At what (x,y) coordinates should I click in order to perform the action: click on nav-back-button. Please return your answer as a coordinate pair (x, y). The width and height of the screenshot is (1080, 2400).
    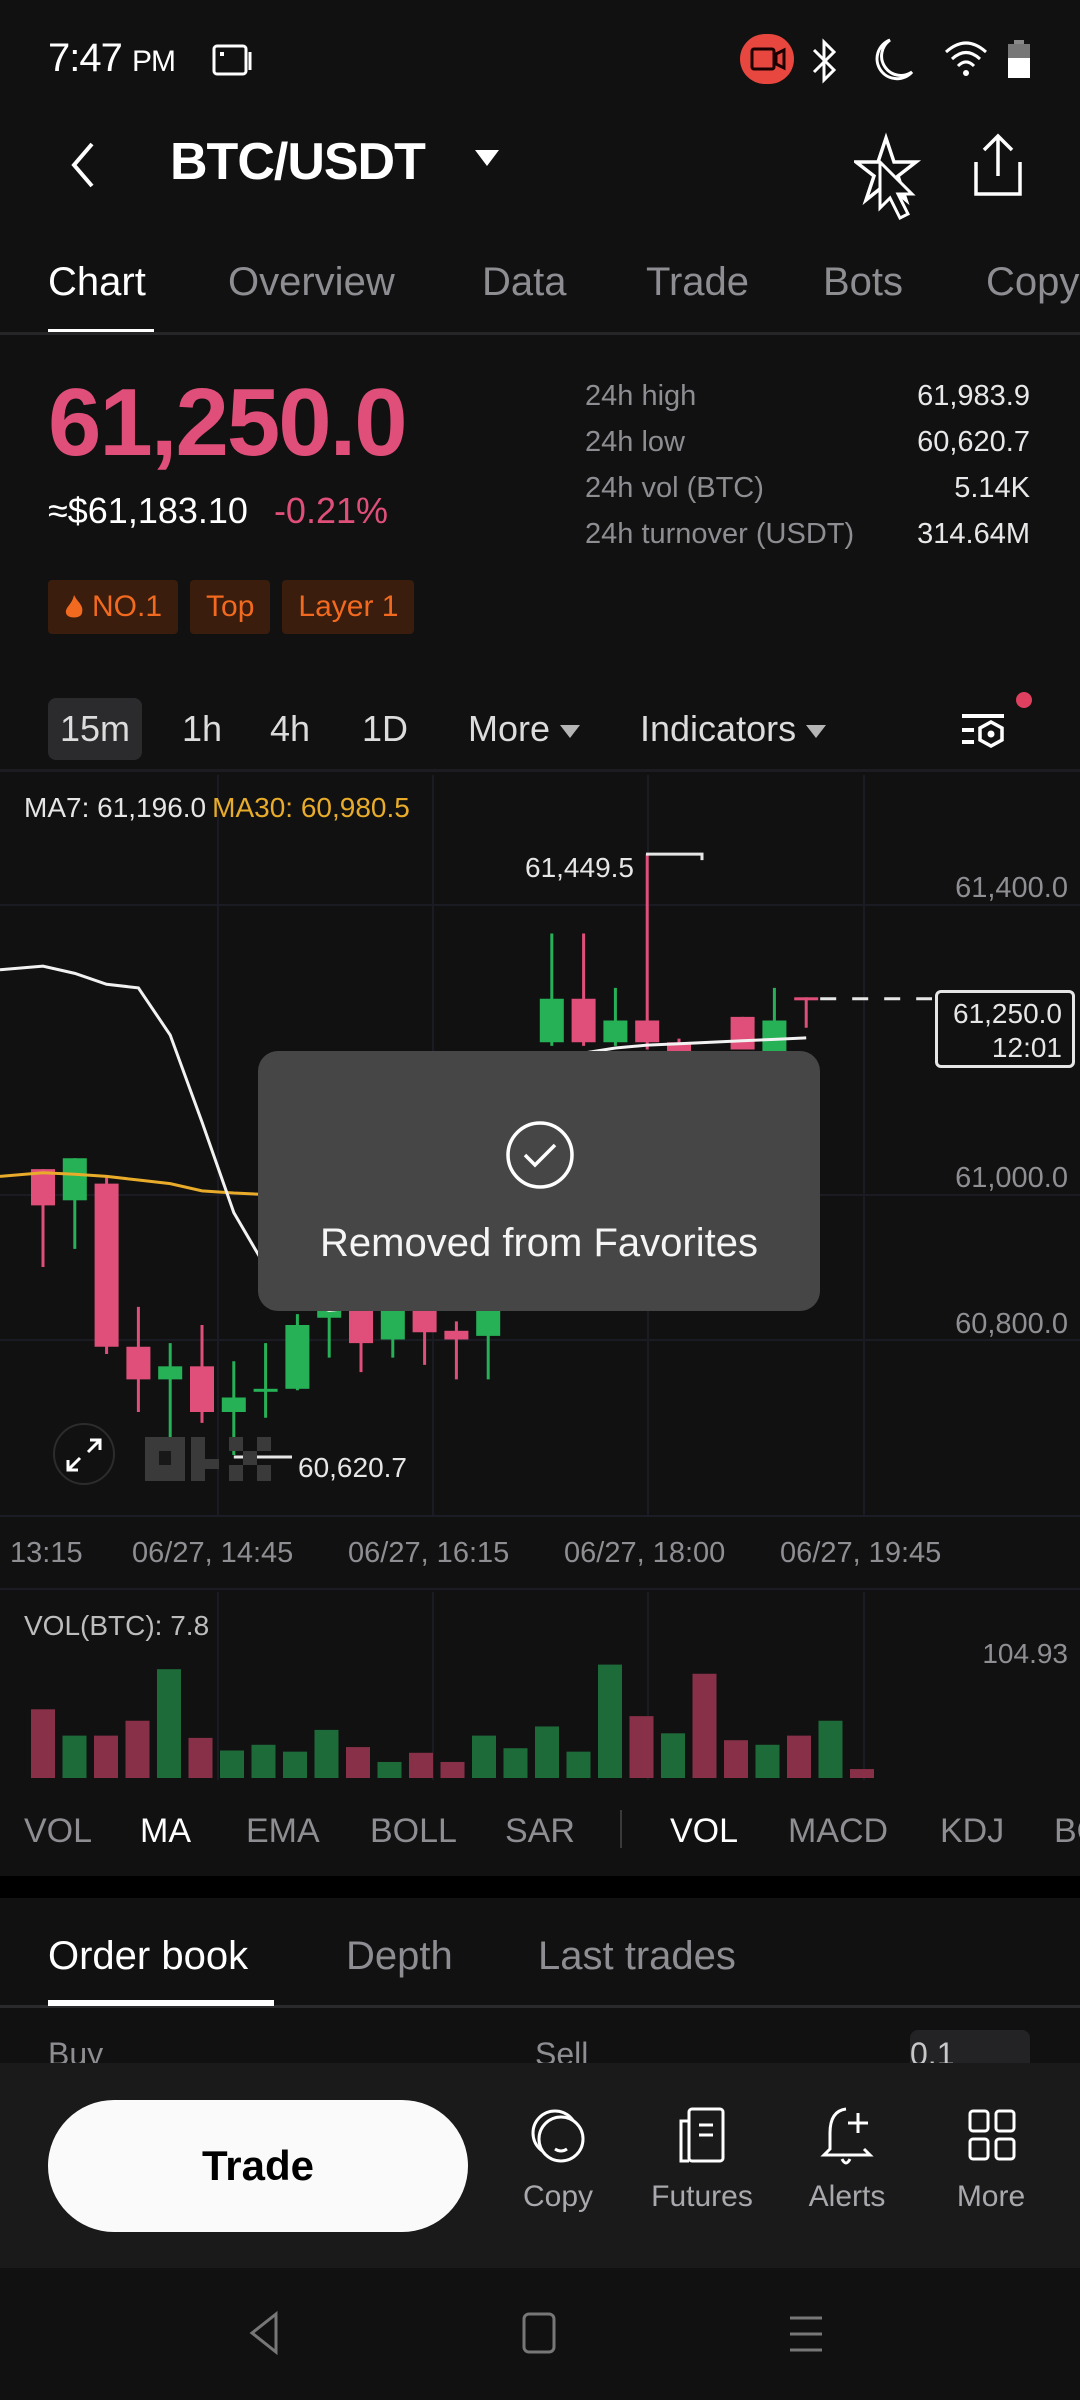
    Looking at the image, I should click on (264, 2333).